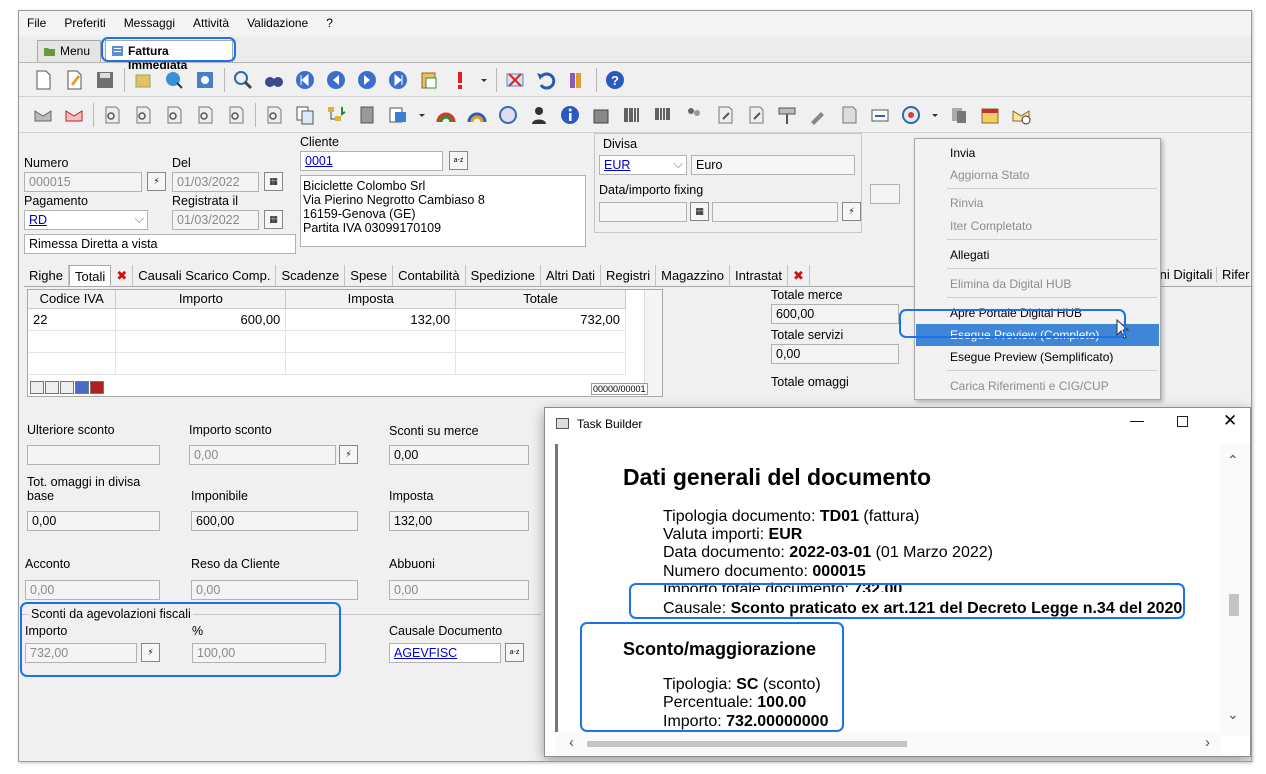  What do you see at coordinates (1037, 226) in the screenshot?
I see `menu-item-iter-completato: Iter Completato` at bounding box center [1037, 226].